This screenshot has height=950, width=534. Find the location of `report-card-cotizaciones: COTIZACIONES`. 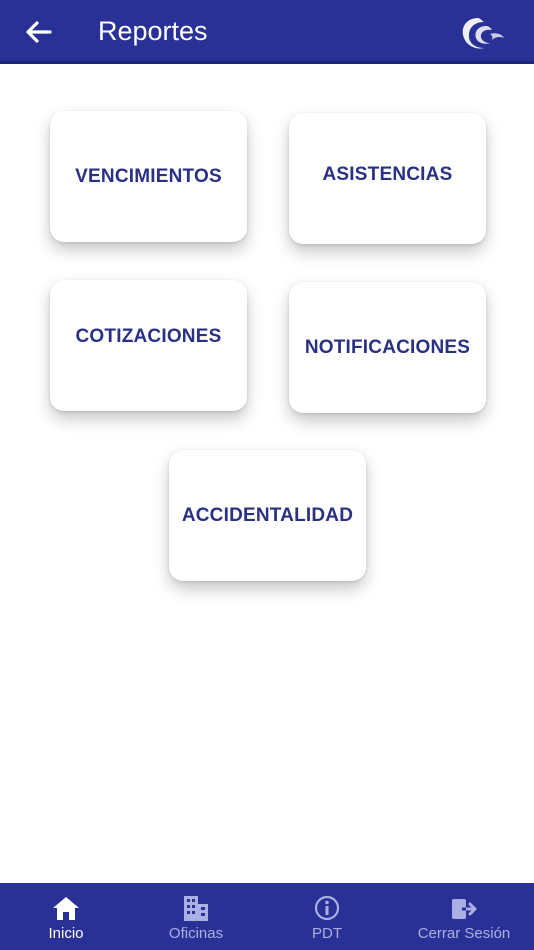

report-card-cotizaciones: COTIZACIONES is located at coordinates (148, 345).